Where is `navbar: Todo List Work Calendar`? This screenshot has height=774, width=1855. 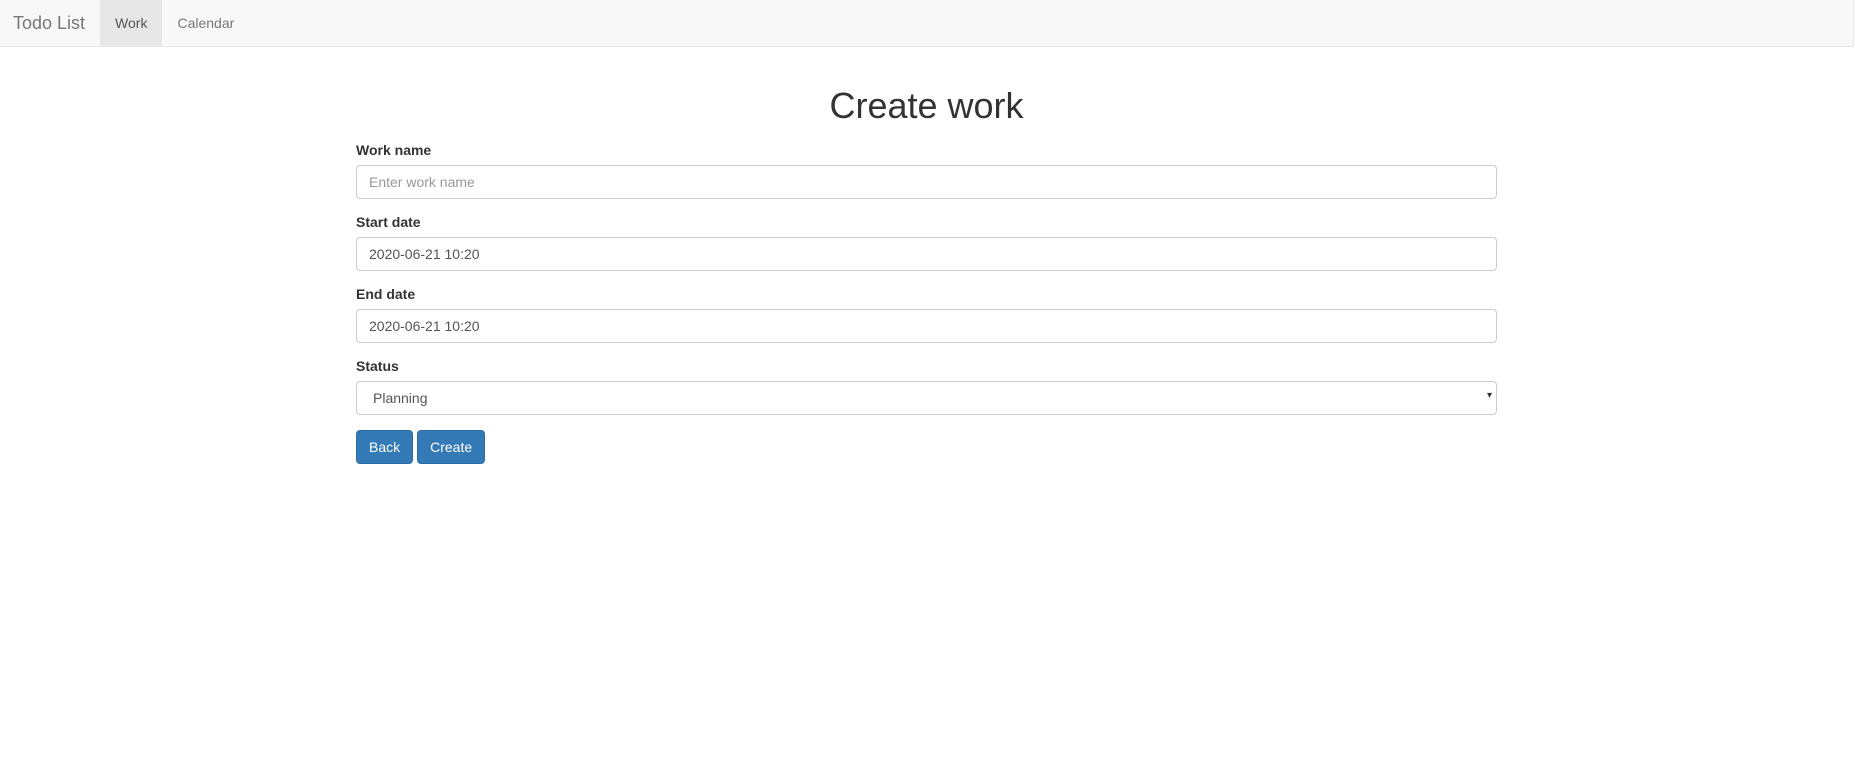 navbar: Todo List Work Calendar is located at coordinates (927, 23).